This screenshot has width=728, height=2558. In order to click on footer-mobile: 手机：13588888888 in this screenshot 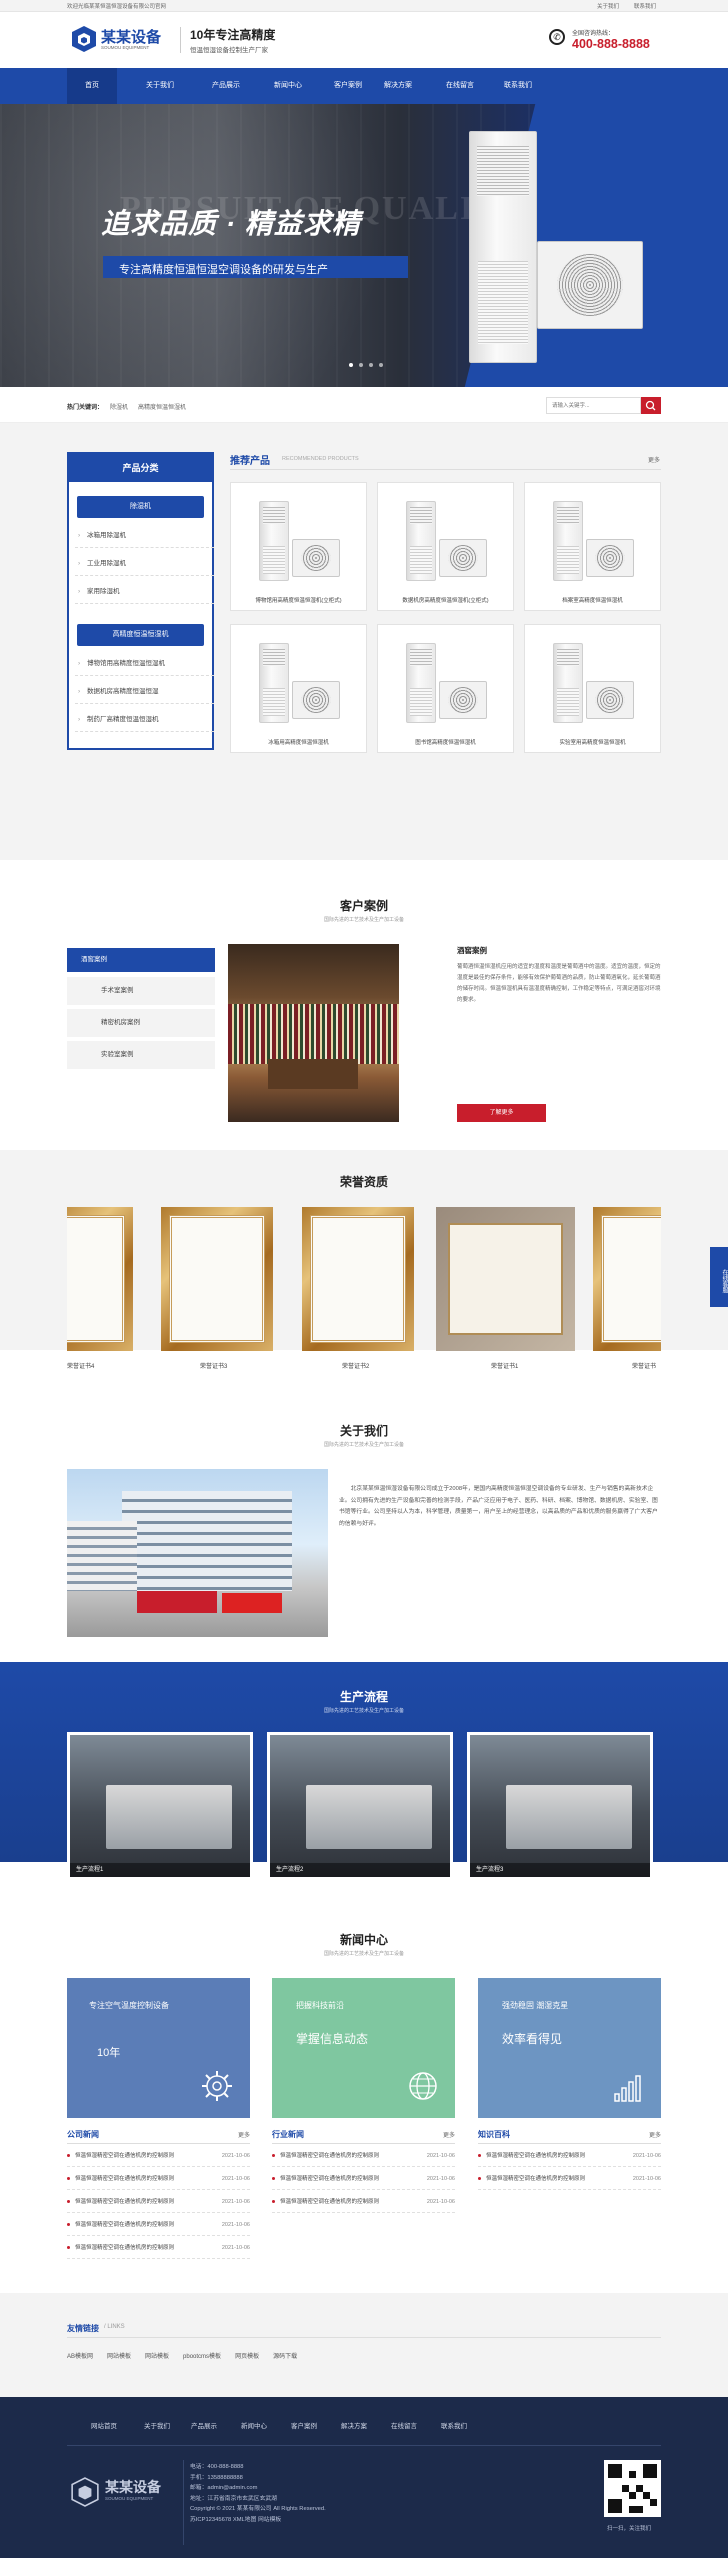, I will do `click(216, 2477)`.